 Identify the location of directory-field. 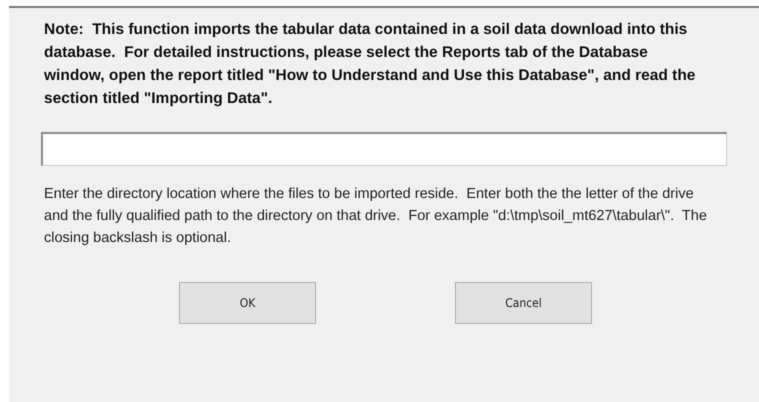
(384, 149).